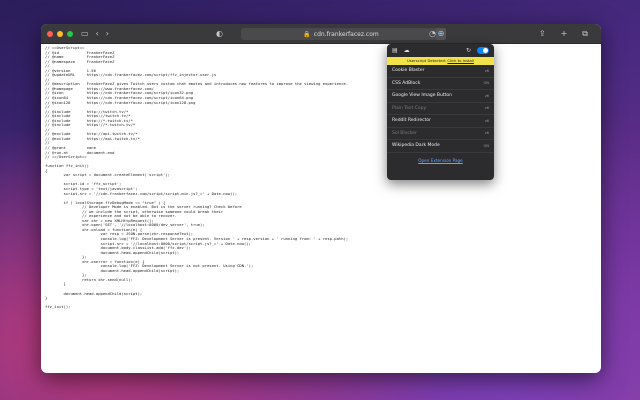 This screenshot has height=400, width=640. I want to click on lock-icon: 🔒, so click(307, 34).